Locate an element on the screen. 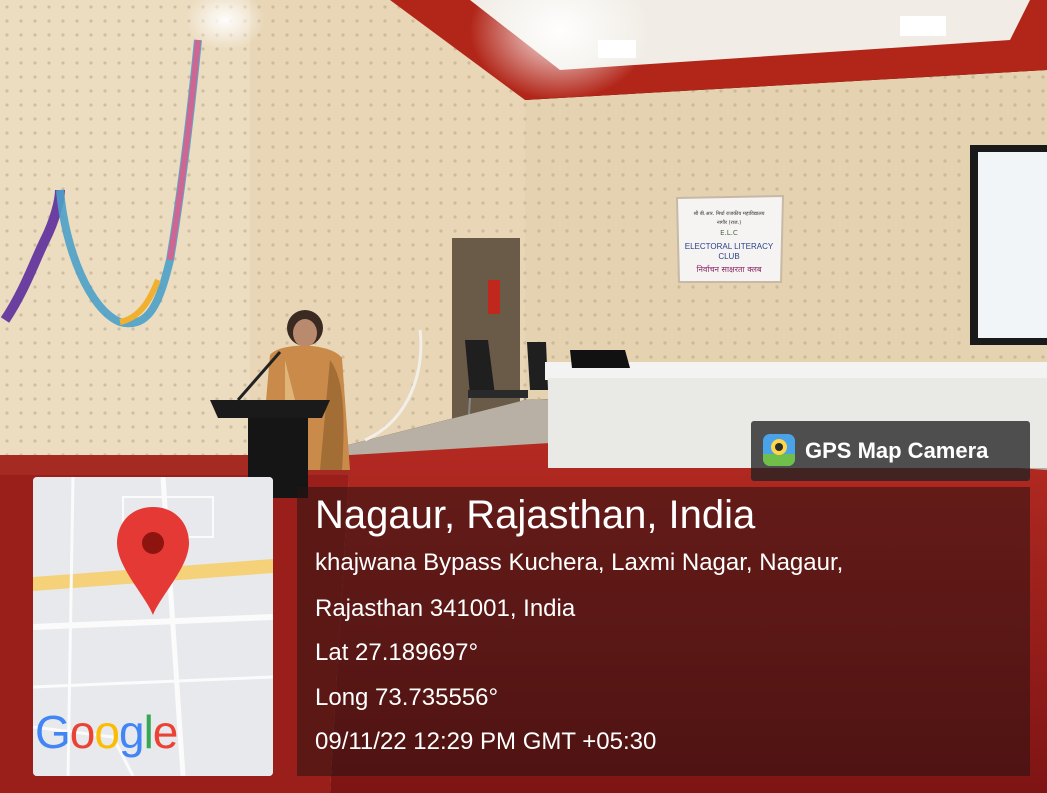 The height and width of the screenshot is (793, 1047). svg-text: CLUB is located at coordinates (728, 256).